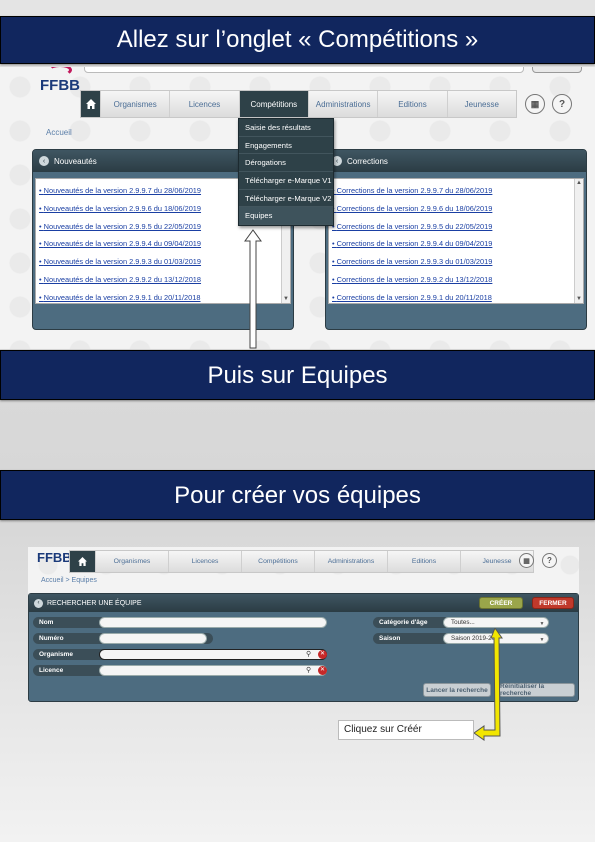 The image size is (595, 842). I want to click on instruction-banner-middle: Puis sur Equipes, so click(297, 375).